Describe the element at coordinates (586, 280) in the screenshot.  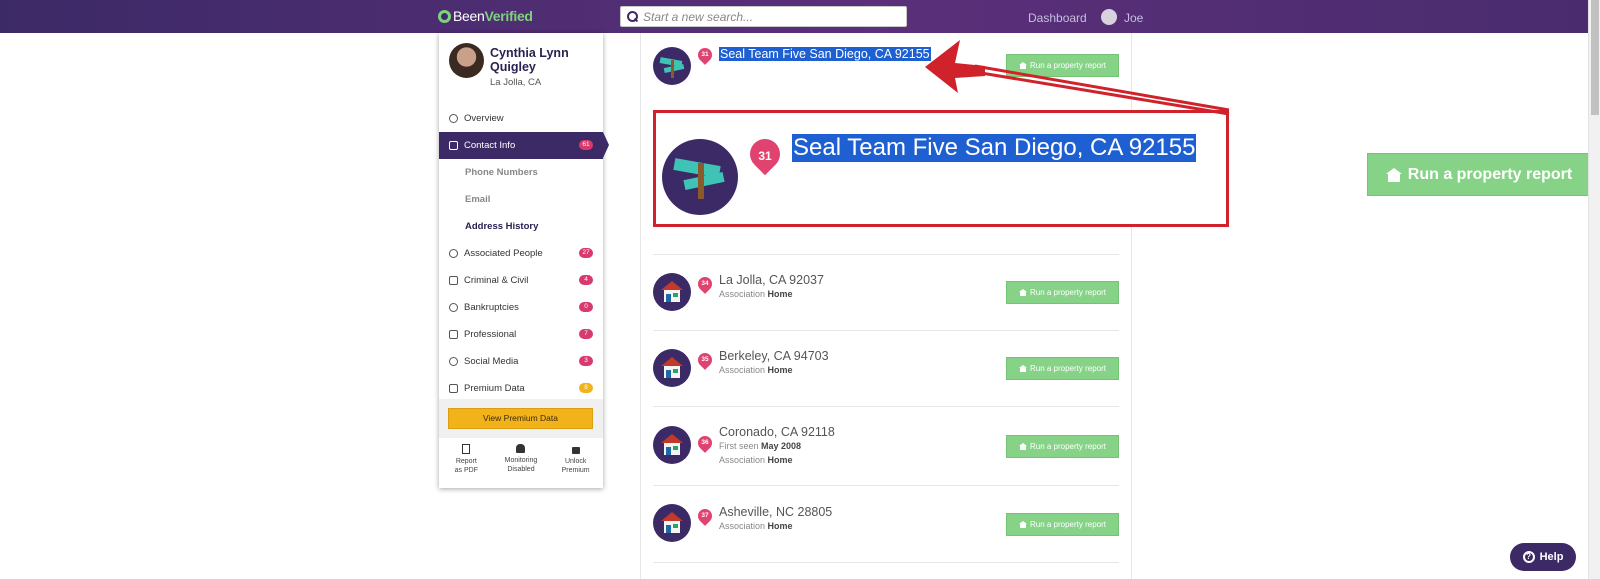
I see `count-badge: 4` at that location.